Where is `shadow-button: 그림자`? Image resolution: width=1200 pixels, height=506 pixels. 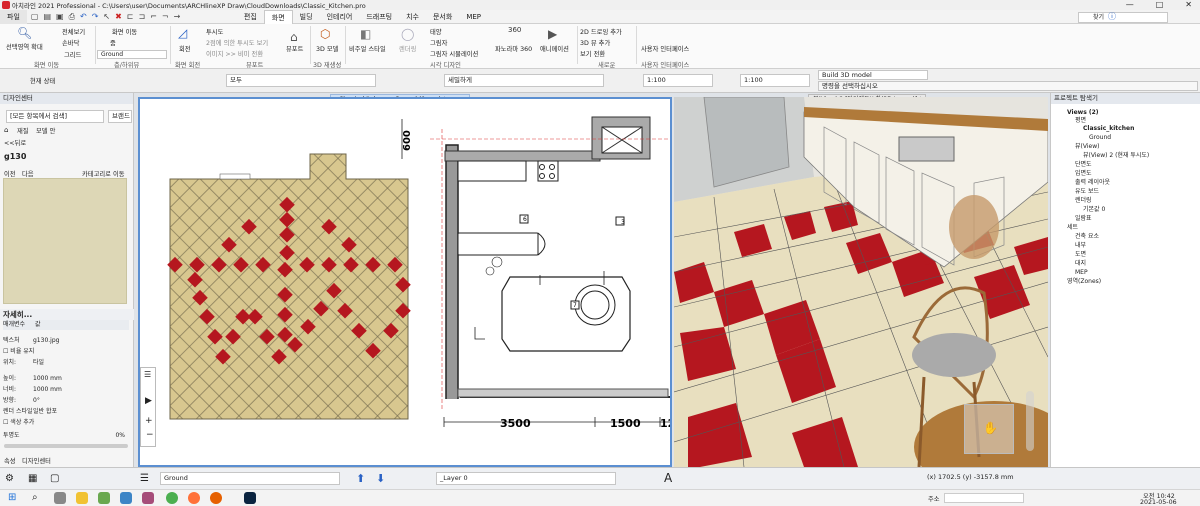
shadow-button: 그림자 is located at coordinates (438, 42).